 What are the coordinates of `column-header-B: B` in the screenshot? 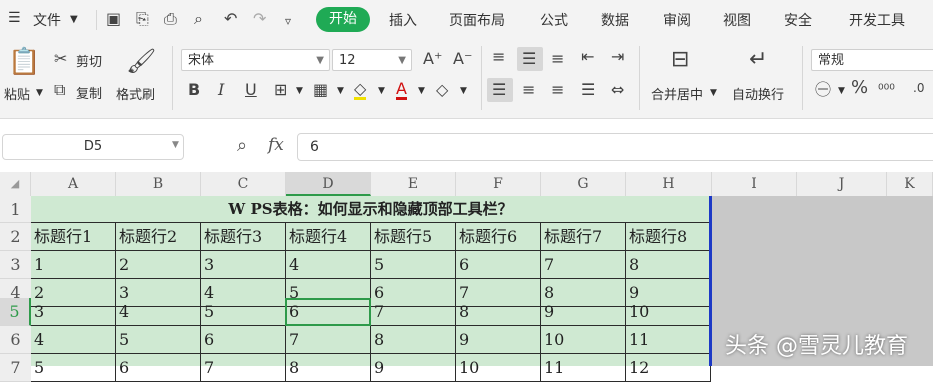 It's located at (158, 184).